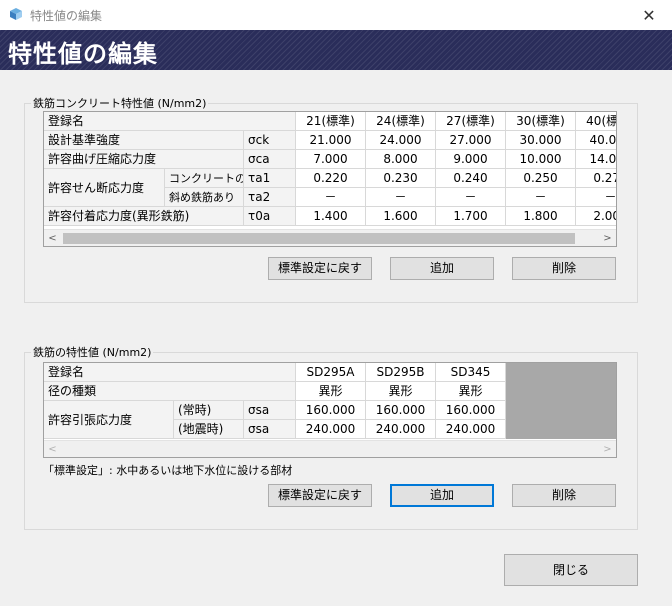 Image resolution: width=672 pixels, height=606 pixels. I want to click on type-value-sd345: 異形, so click(471, 391).